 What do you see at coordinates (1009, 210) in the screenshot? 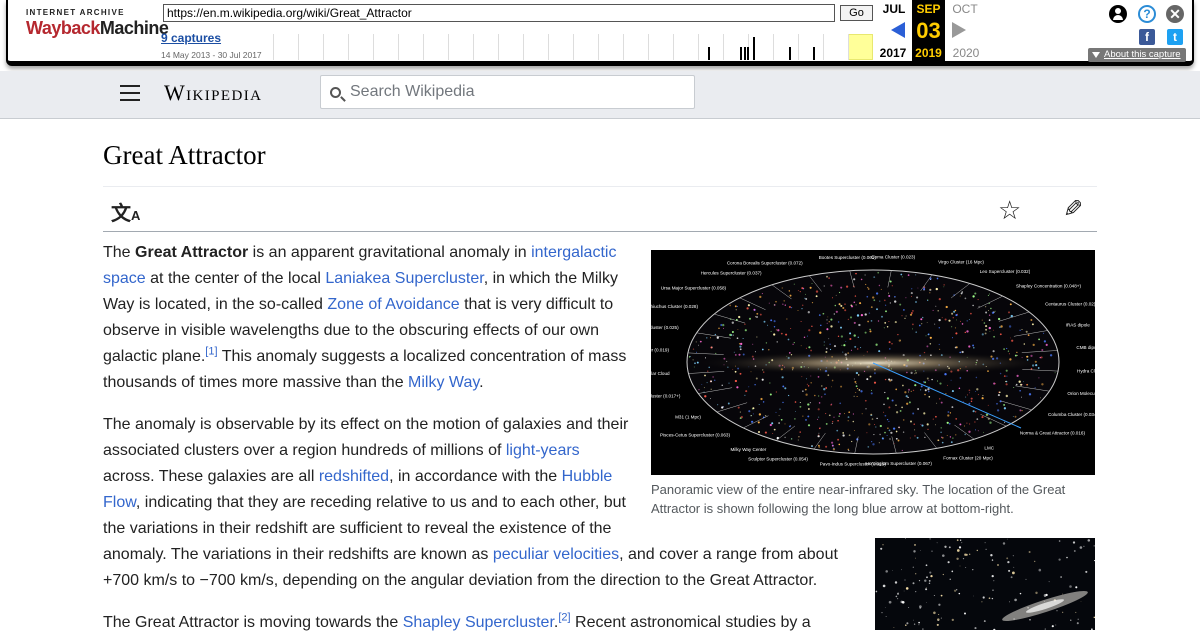
I see `watch-star-icon: ☆` at bounding box center [1009, 210].